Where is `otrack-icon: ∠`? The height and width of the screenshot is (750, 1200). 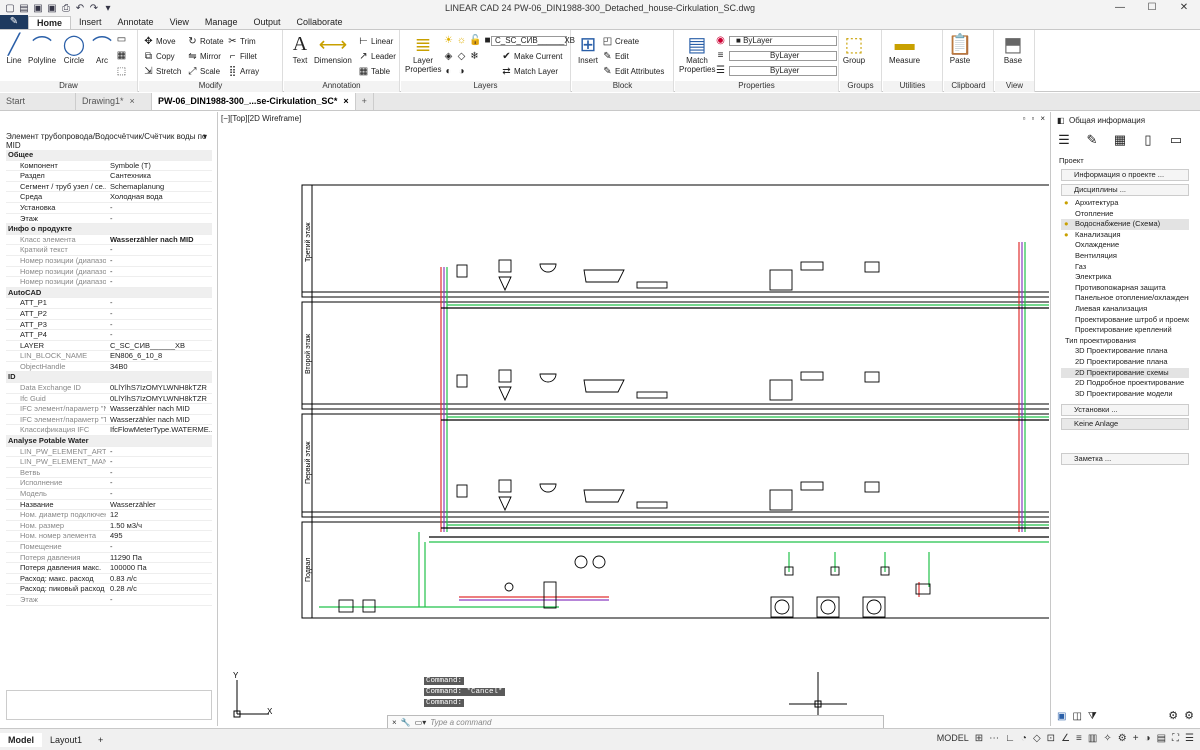
otrack-icon: ∠ is located at coordinates (1065, 738).